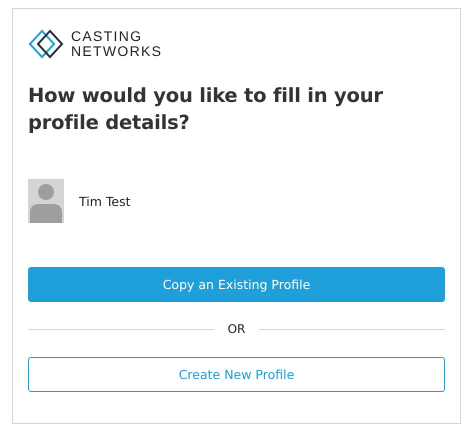 The height and width of the screenshot is (436, 472). Describe the element at coordinates (236, 284) in the screenshot. I see `copy-profile-button: Copy an Existing Profile` at that location.